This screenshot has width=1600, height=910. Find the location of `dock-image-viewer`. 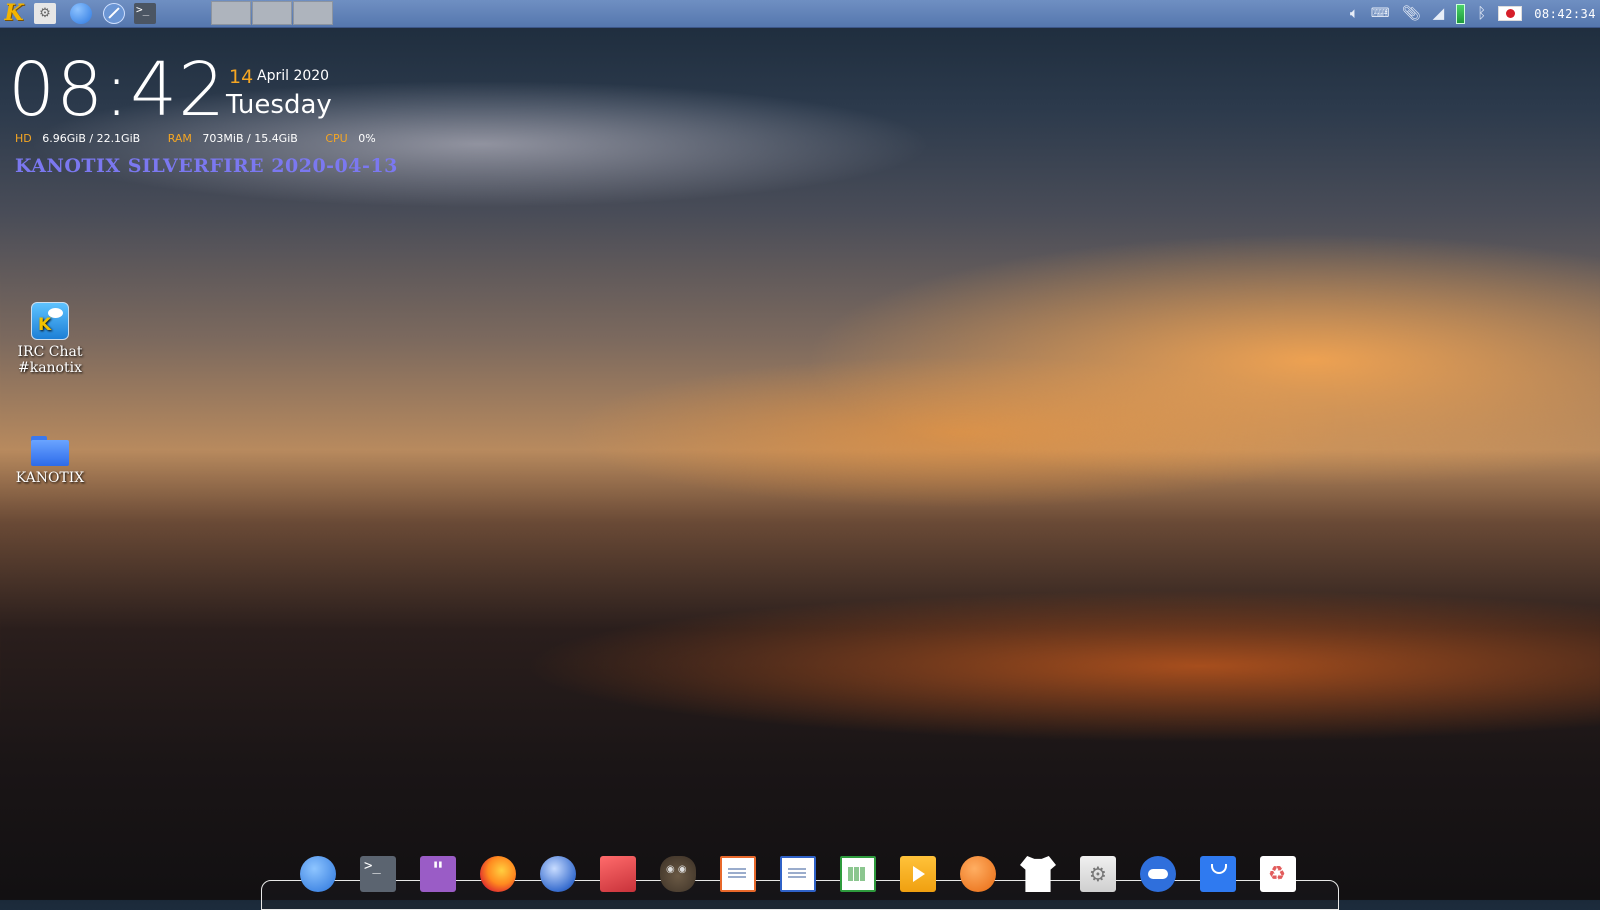

dock-image-viewer is located at coordinates (618, 874).